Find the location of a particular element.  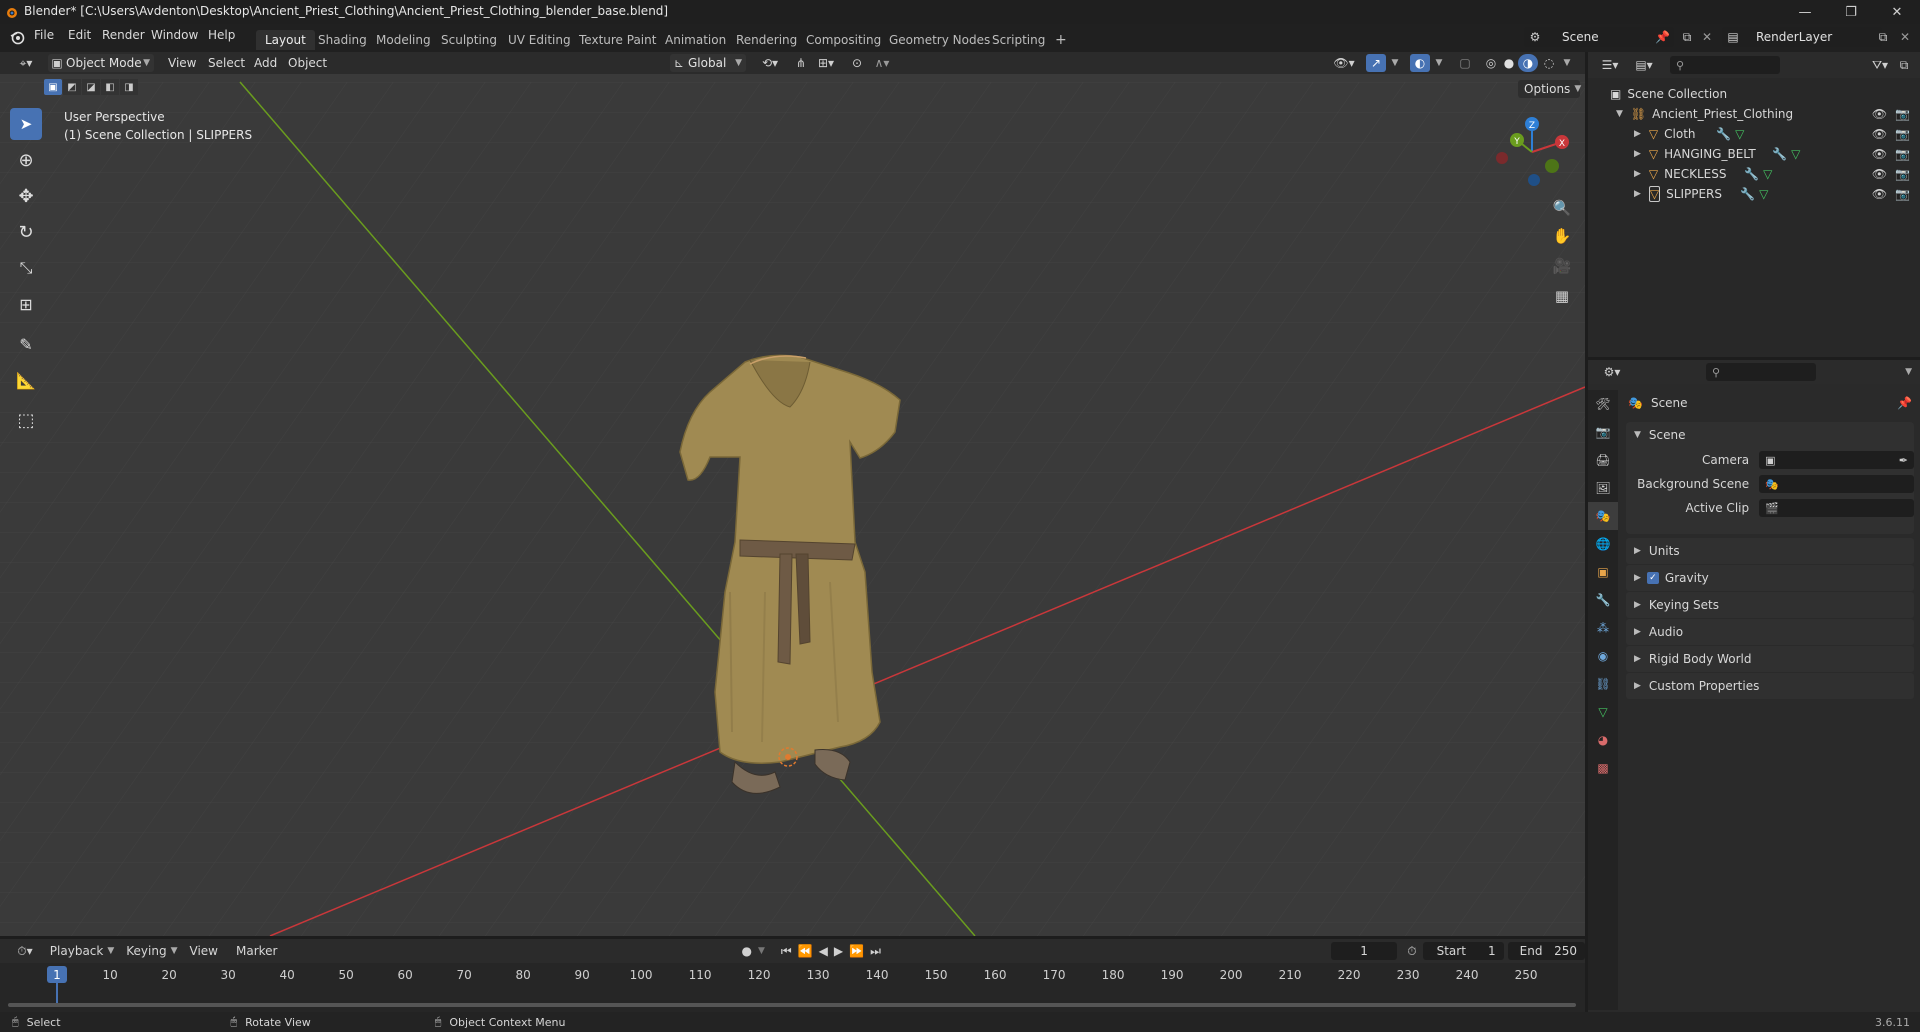

shading-dropdown-icon: ▼ is located at coordinates (1567, 63).